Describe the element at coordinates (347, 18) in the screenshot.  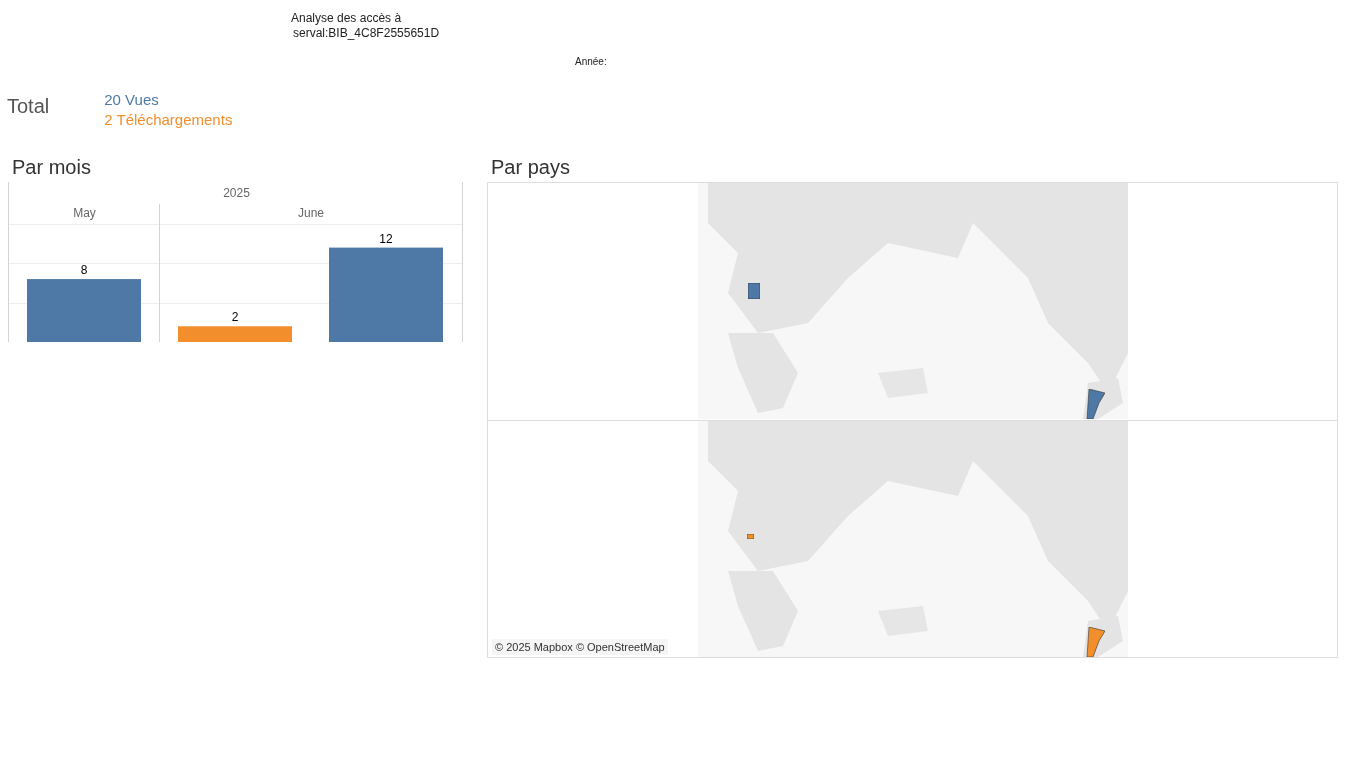
I see `report-title: Analyse des accès à` at that location.